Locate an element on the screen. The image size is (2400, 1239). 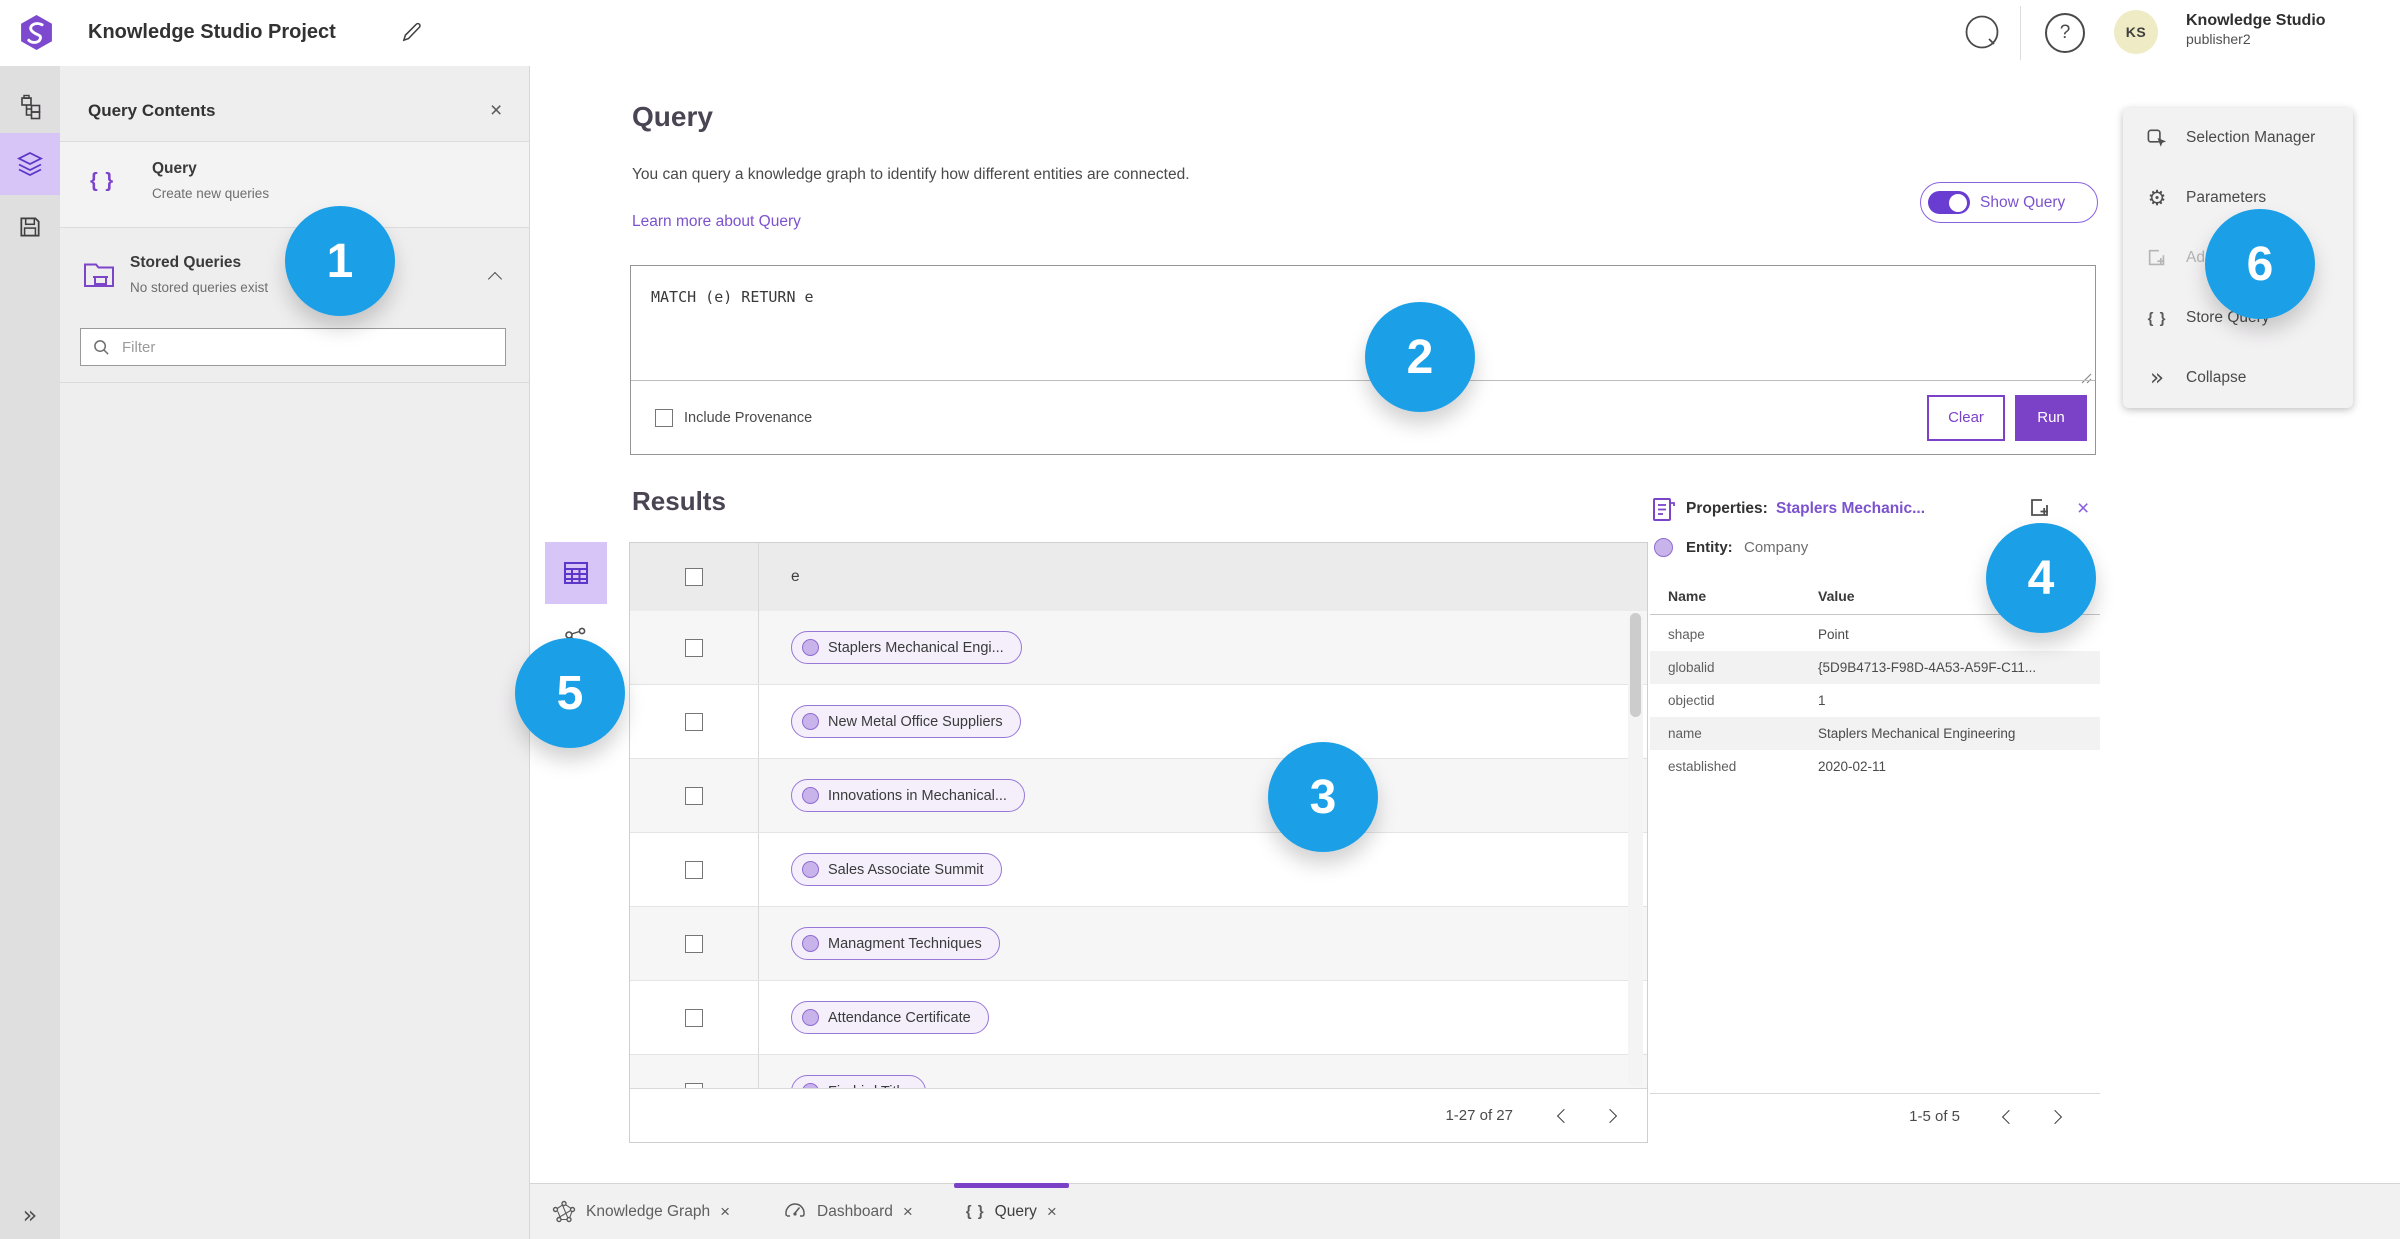
entity-swatch-icon is located at coordinates (810, 869).